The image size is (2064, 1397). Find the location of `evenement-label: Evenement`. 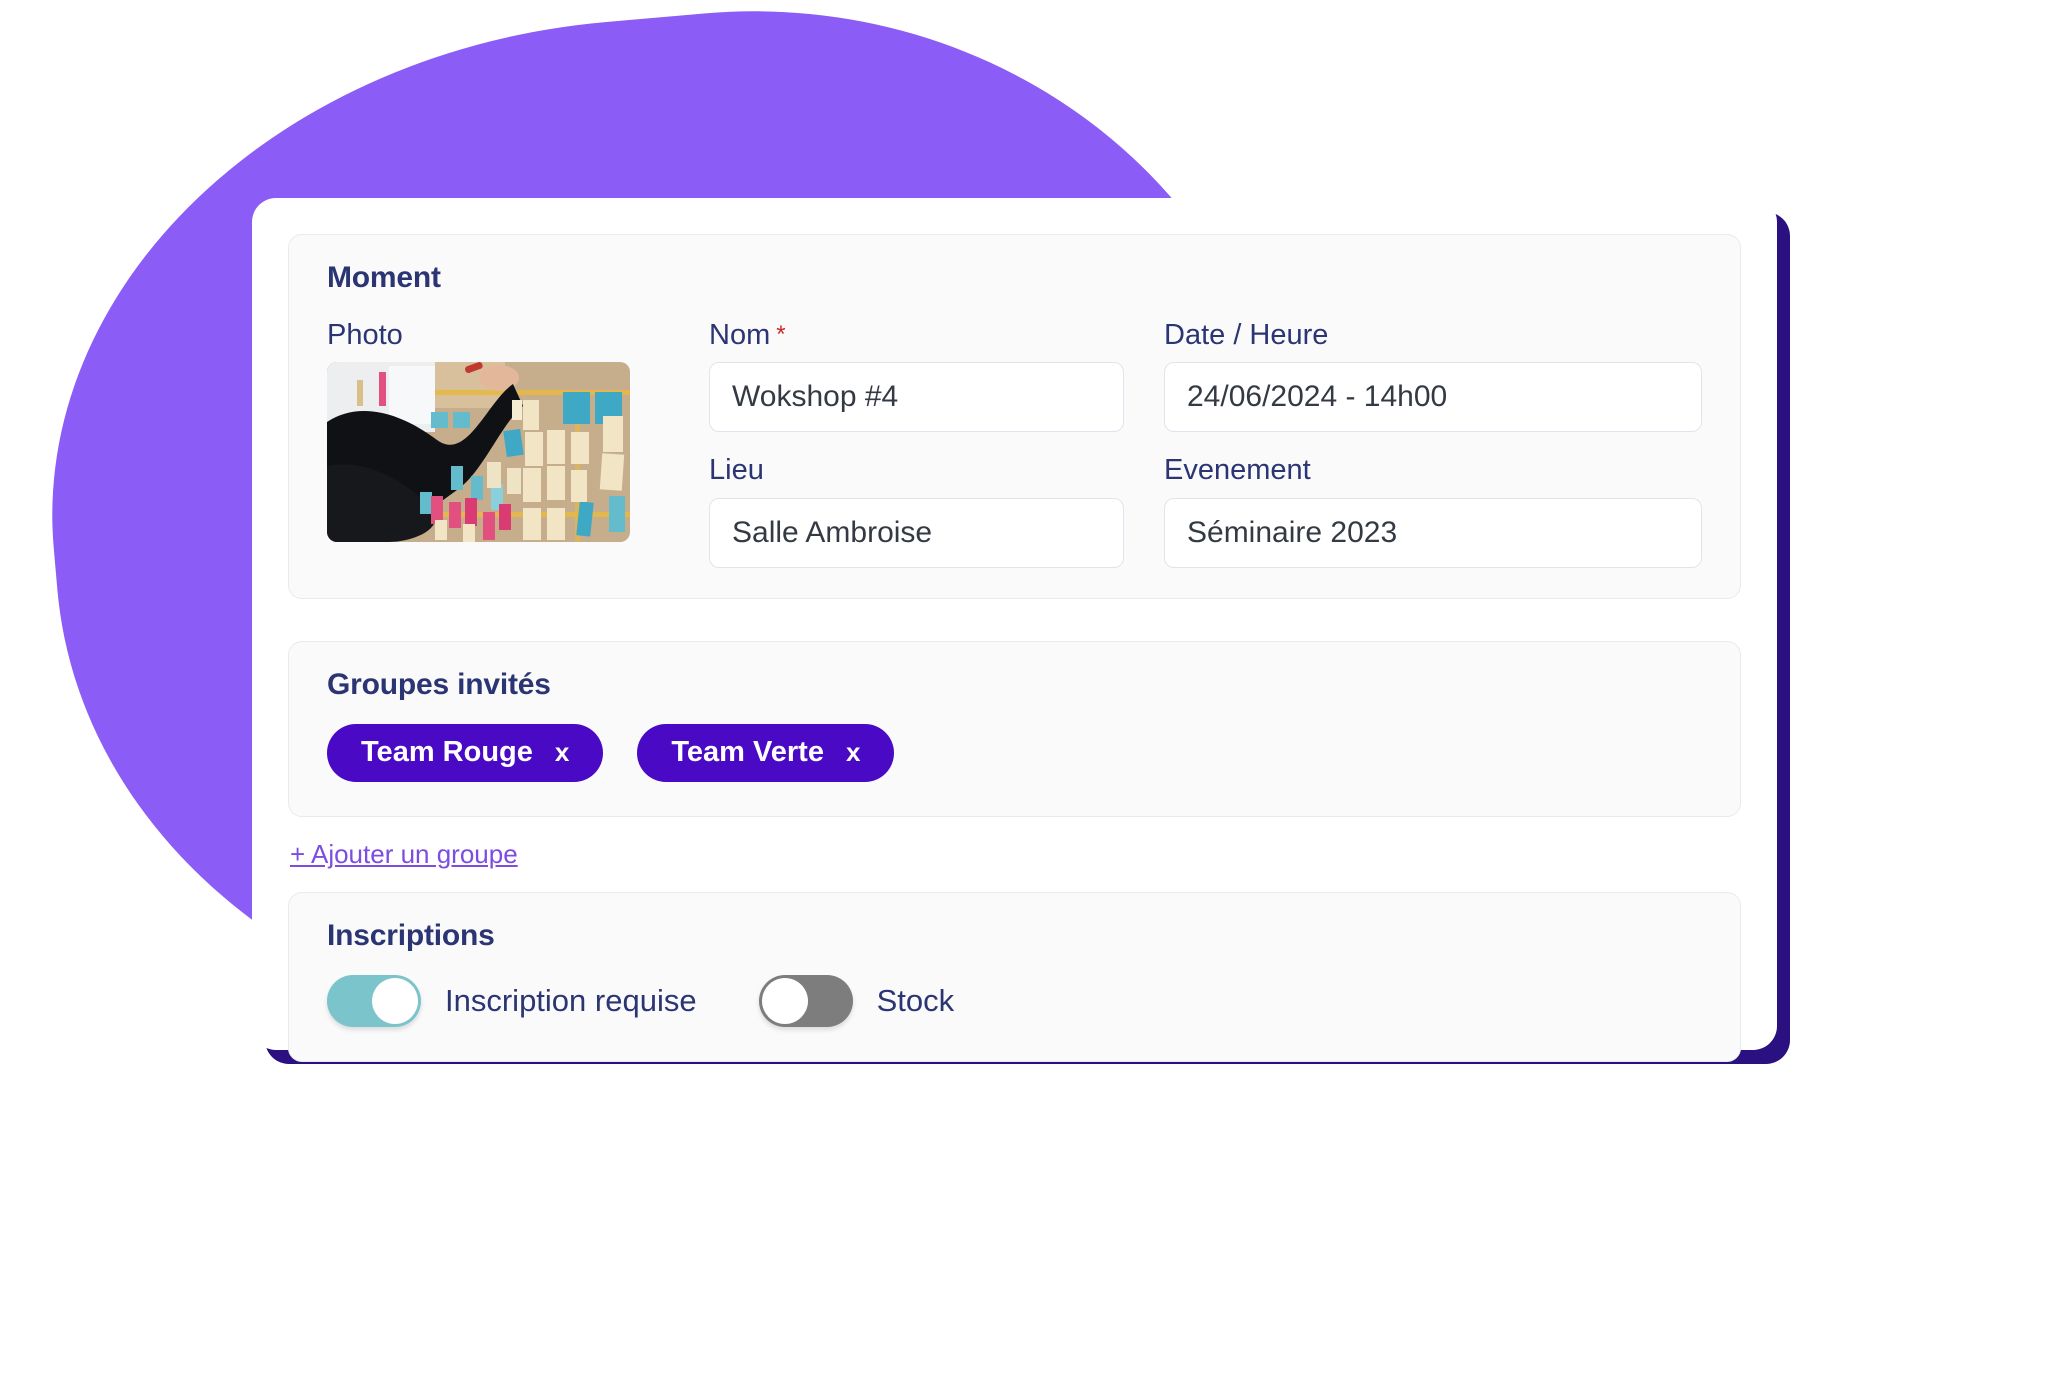

evenement-label: Evenement is located at coordinates (1237, 470).